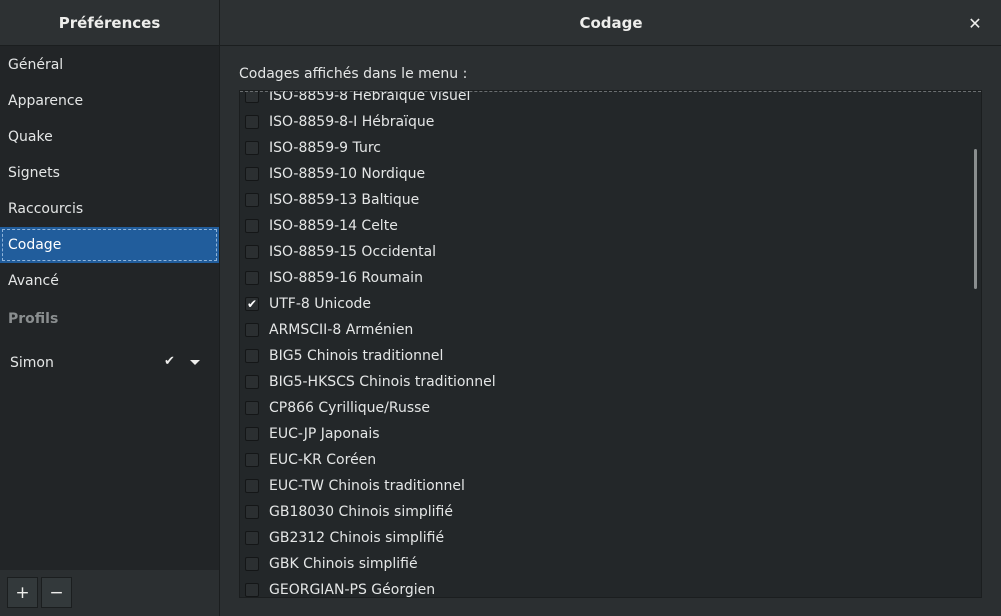  I want to click on profiles-heading: Profils, so click(33, 319).